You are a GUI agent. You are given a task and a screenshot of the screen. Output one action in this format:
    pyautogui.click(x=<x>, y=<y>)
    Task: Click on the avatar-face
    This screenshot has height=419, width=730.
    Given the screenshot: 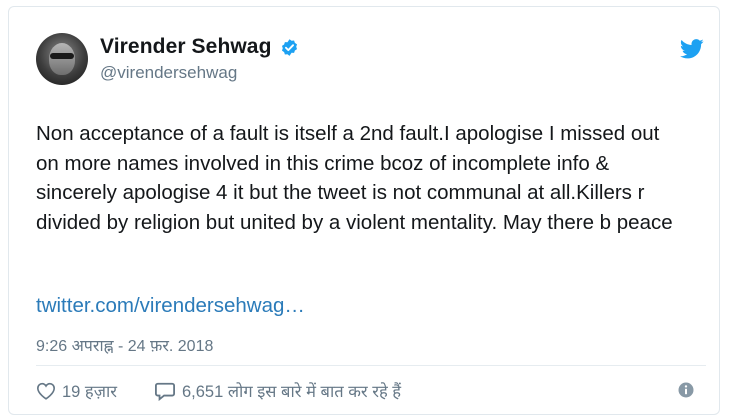 What is the action you would take?
    pyautogui.click(x=62, y=59)
    